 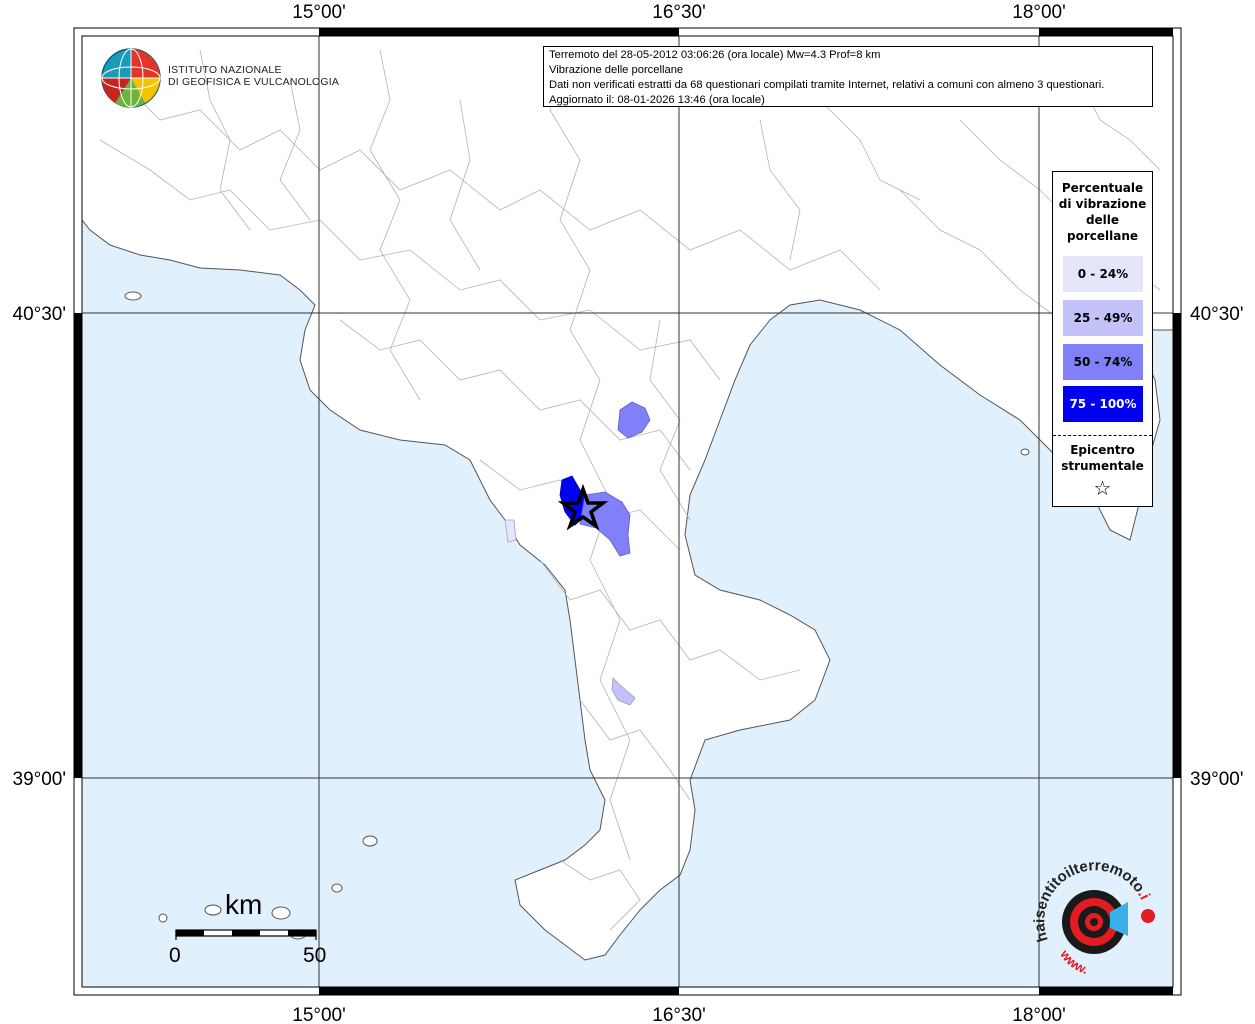 I want to click on legend-title-line: di vibrazione, so click(x=1102, y=204).